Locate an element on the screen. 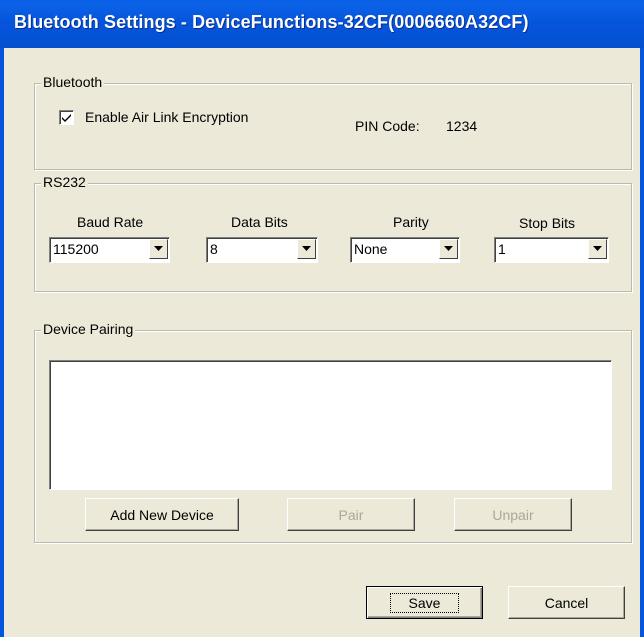 The width and height of the screenshot is (644, 637). checkmark-icon is located at coordinates (66, 118).